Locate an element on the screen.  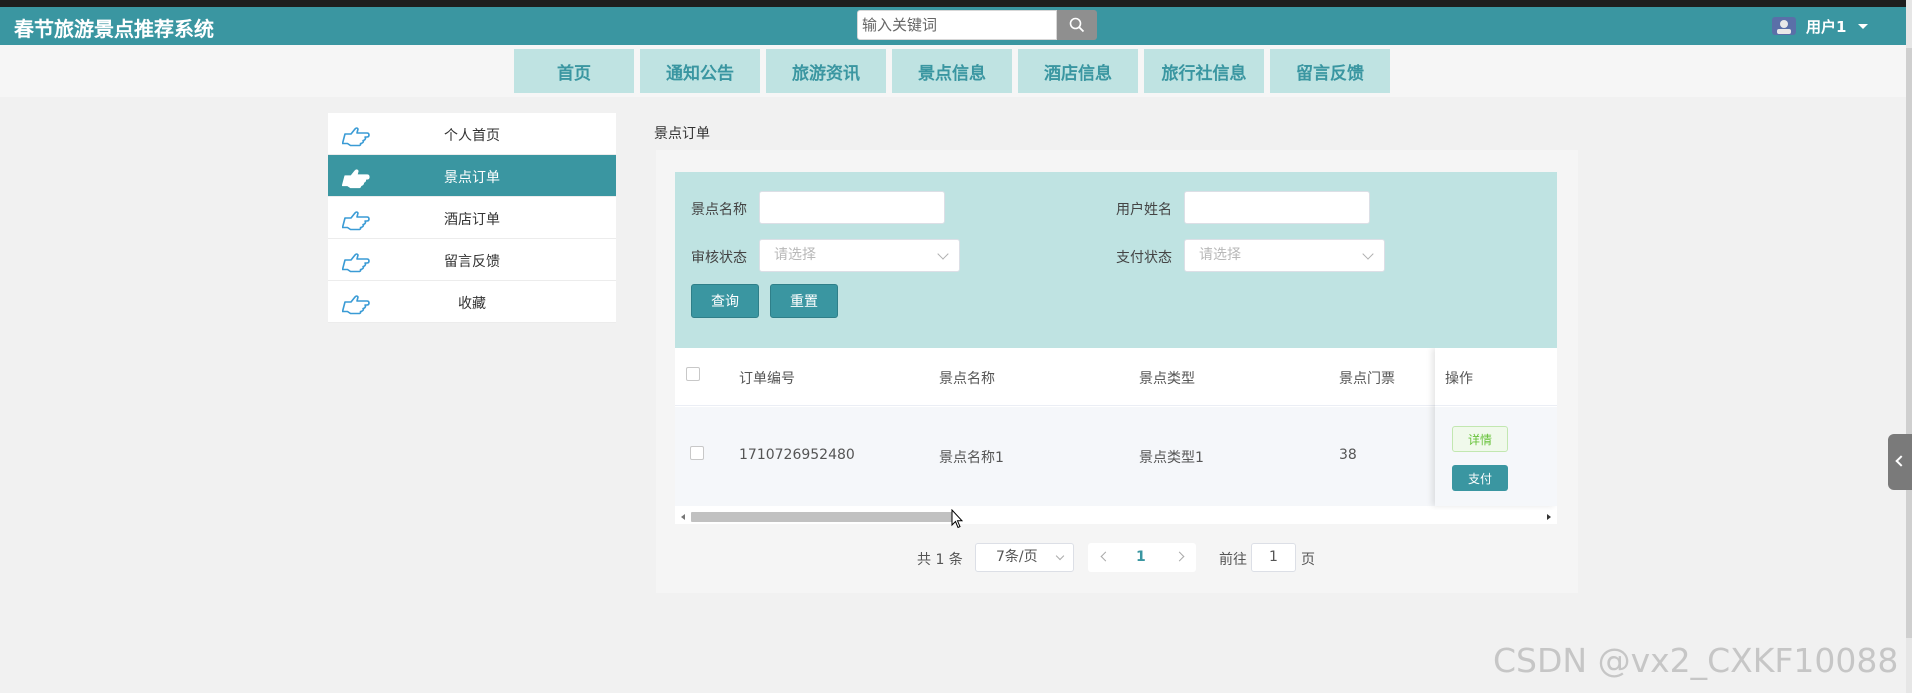
breadcrumb: 景点订单 is located at coordinates (682, 134).